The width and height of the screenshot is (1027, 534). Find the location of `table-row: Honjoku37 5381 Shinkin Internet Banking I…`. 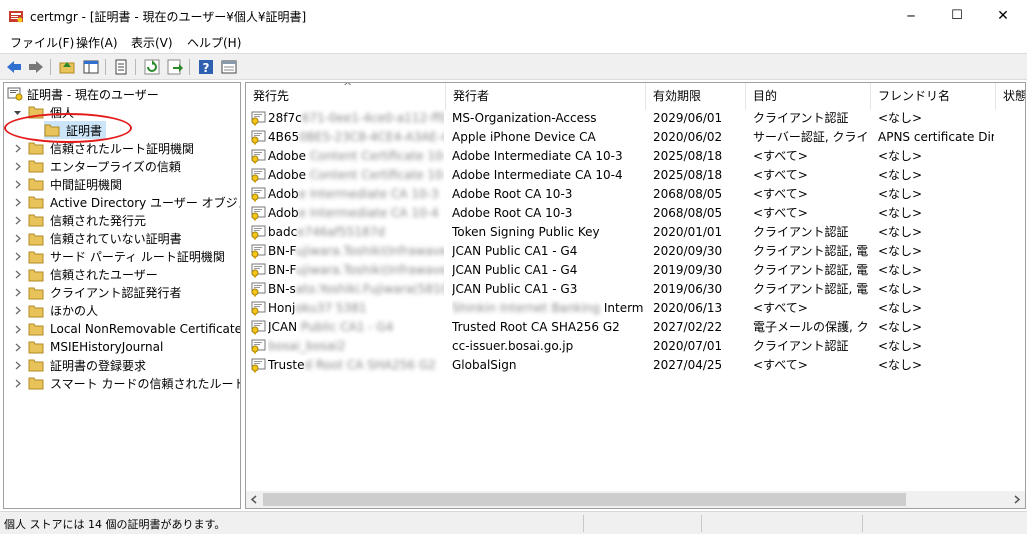

table-row: Honjoku37 5381 Shinkin Internet Banking I… is located at coordinates (635, 308).